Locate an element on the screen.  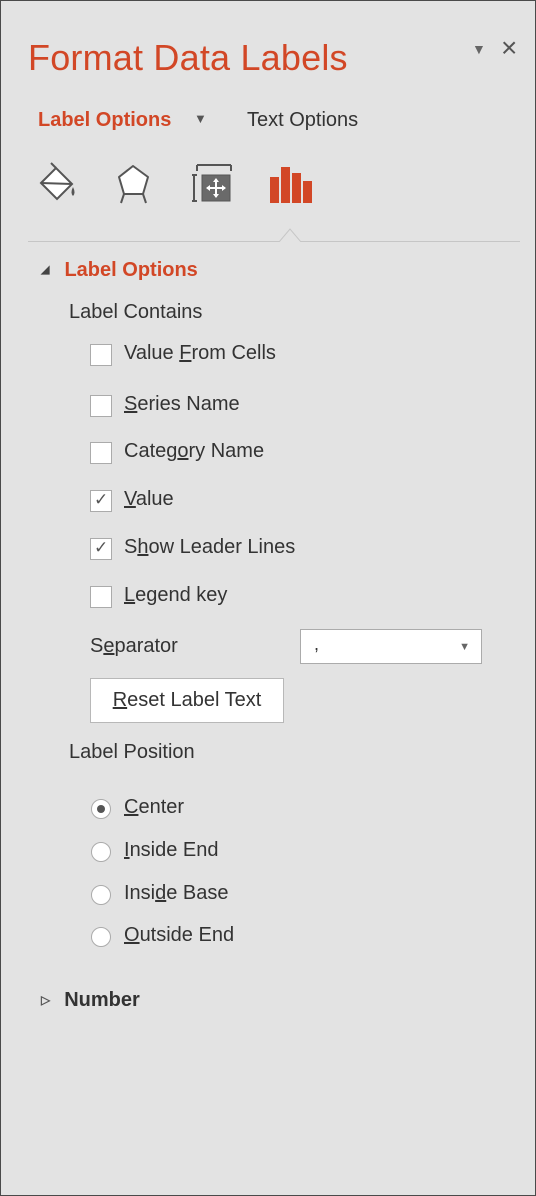
reset-label-text-button: Reset Label Text is located at coordinates (187, 700).